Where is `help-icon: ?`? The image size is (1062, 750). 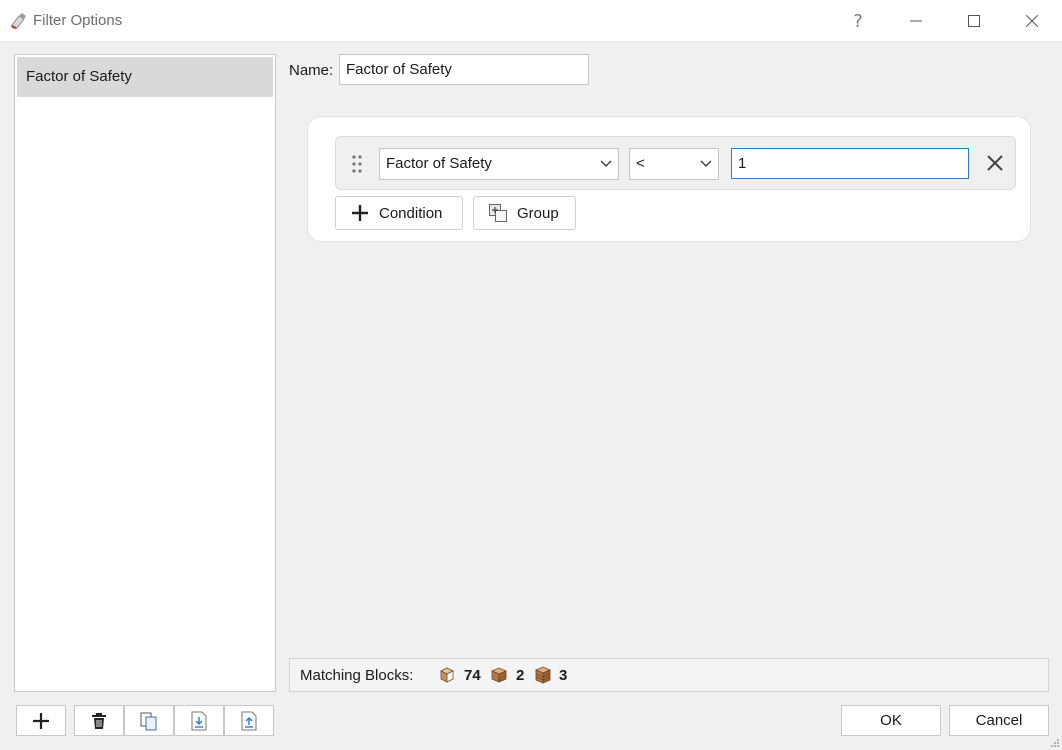 help-icon: ? is located at coordinates (858, 21).